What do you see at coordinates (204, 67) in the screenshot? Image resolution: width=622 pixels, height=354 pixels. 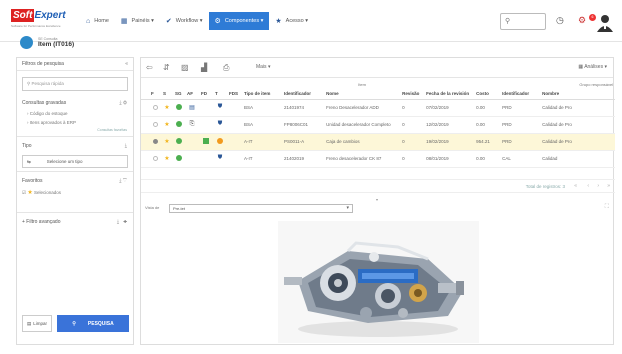 I see `chart-icon: ▟` at bounding box center [204, 67].